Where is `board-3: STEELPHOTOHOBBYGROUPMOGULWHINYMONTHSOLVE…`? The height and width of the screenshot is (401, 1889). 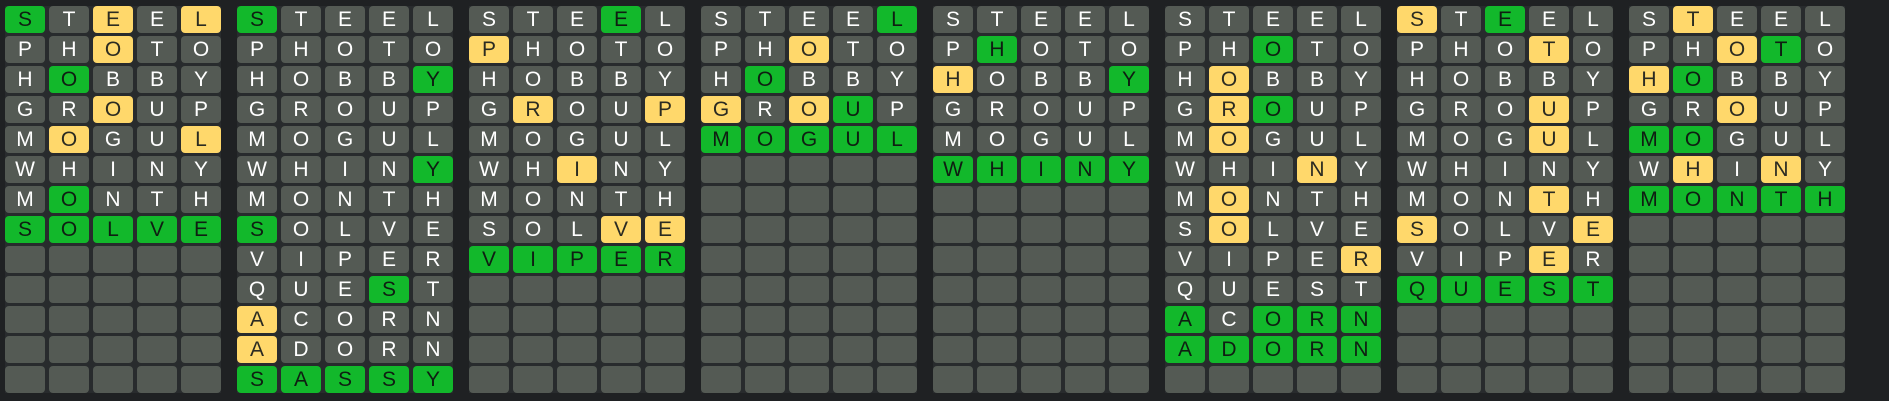 board-3: STEELPHOTOHOBBYGROUPMOGULWHINYMONTHSOLVE… is located at coordinates (577, 199).